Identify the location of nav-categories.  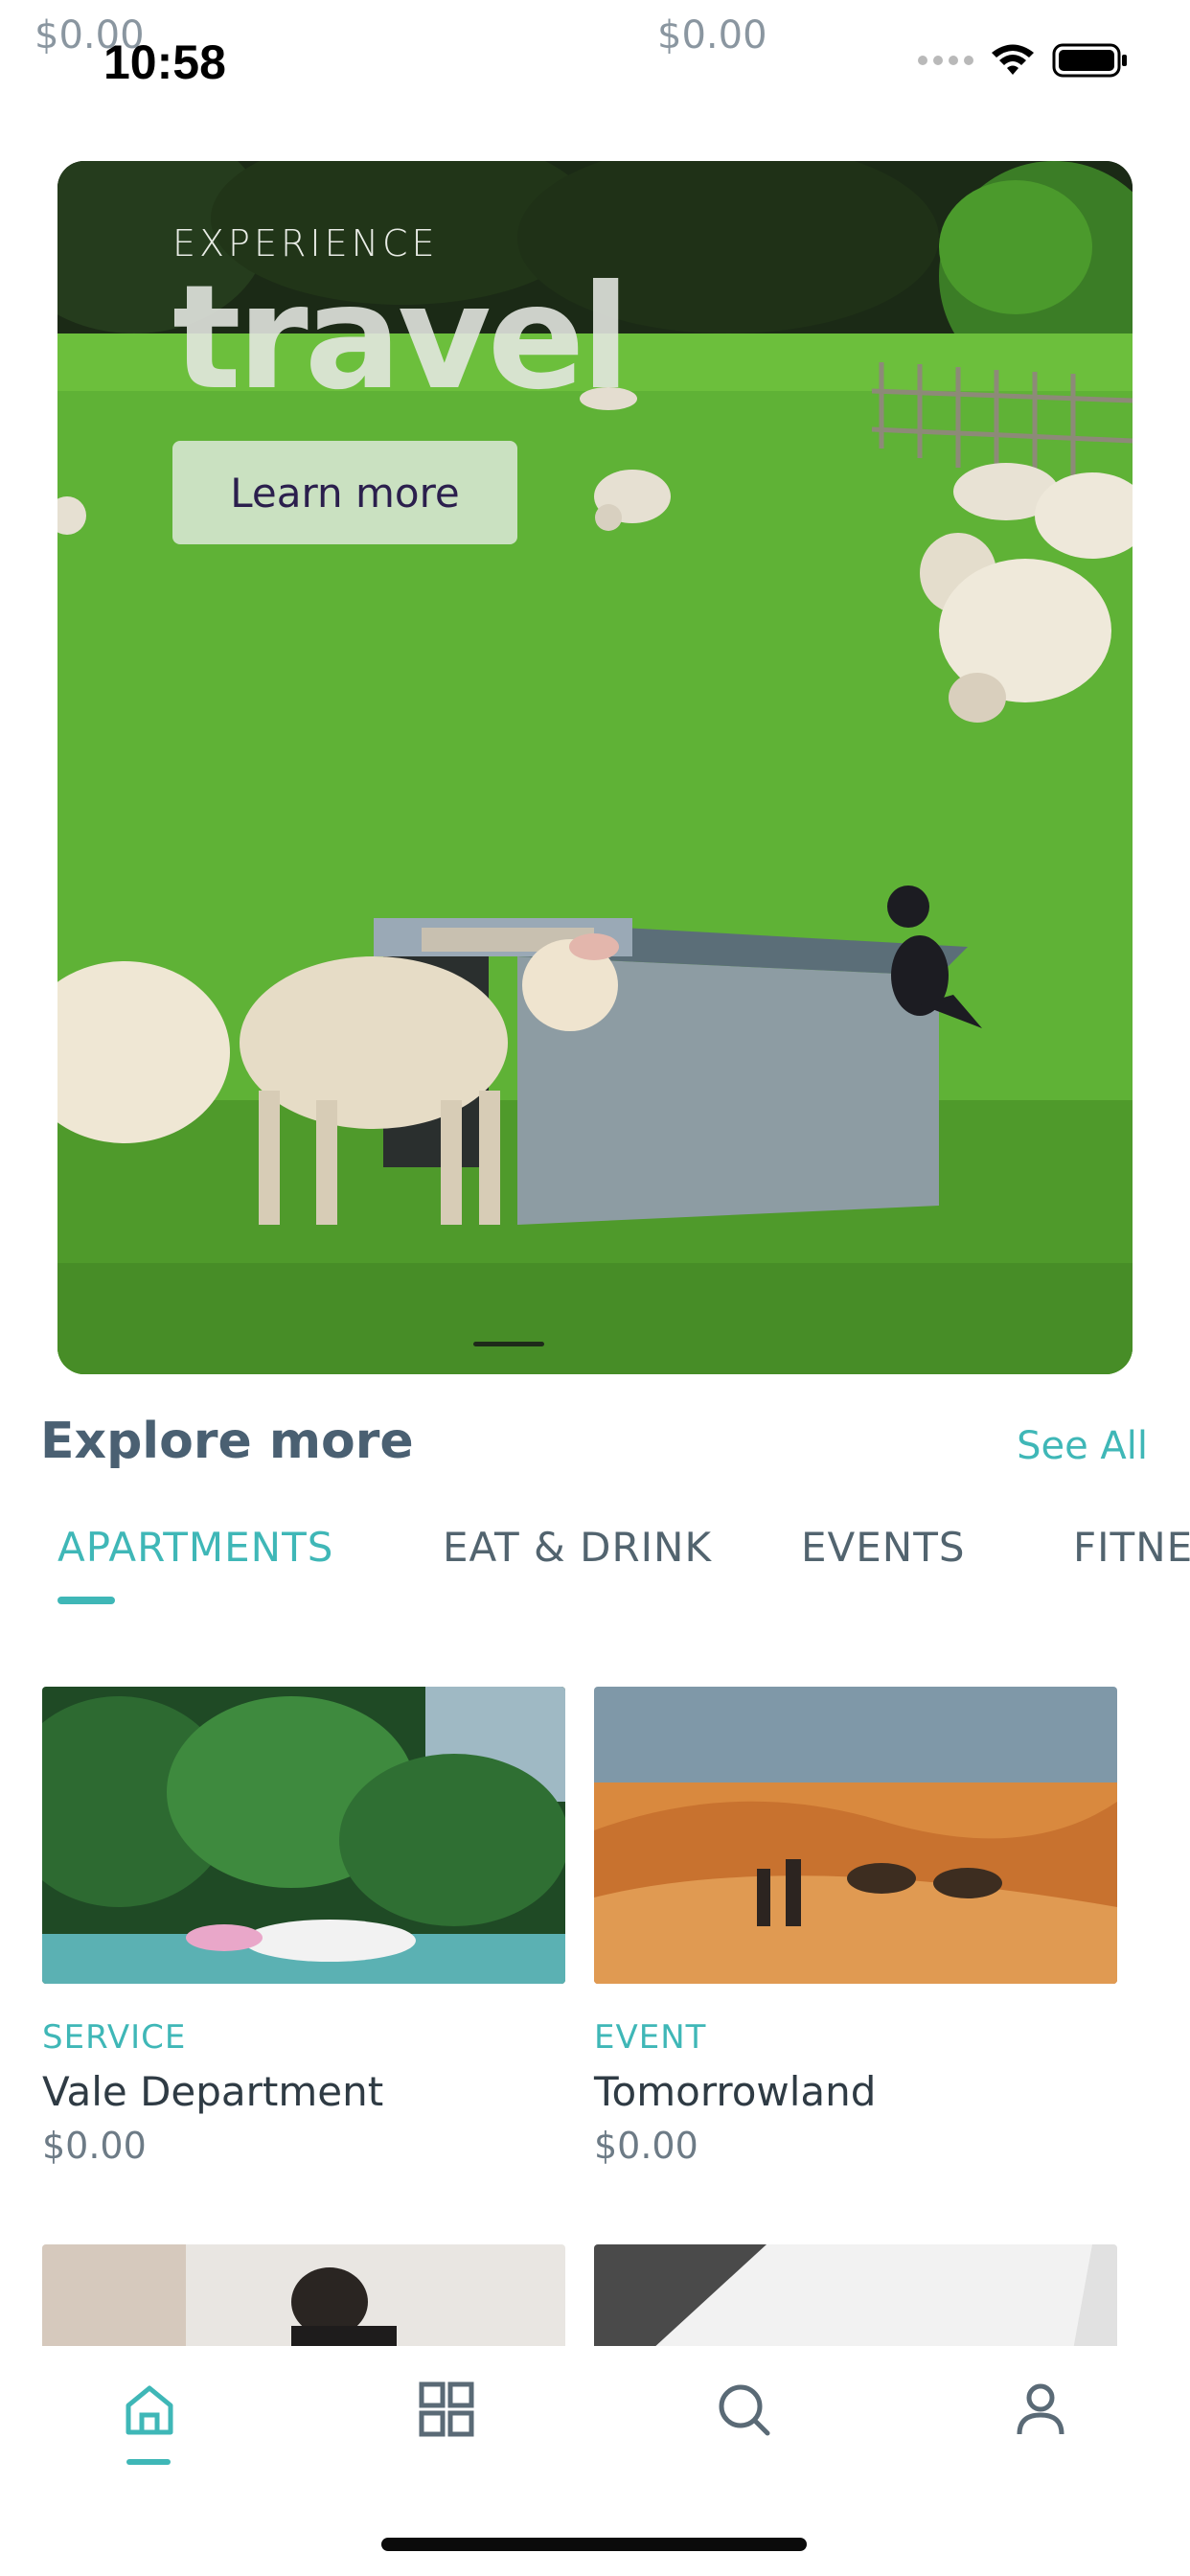
(447, 2409).